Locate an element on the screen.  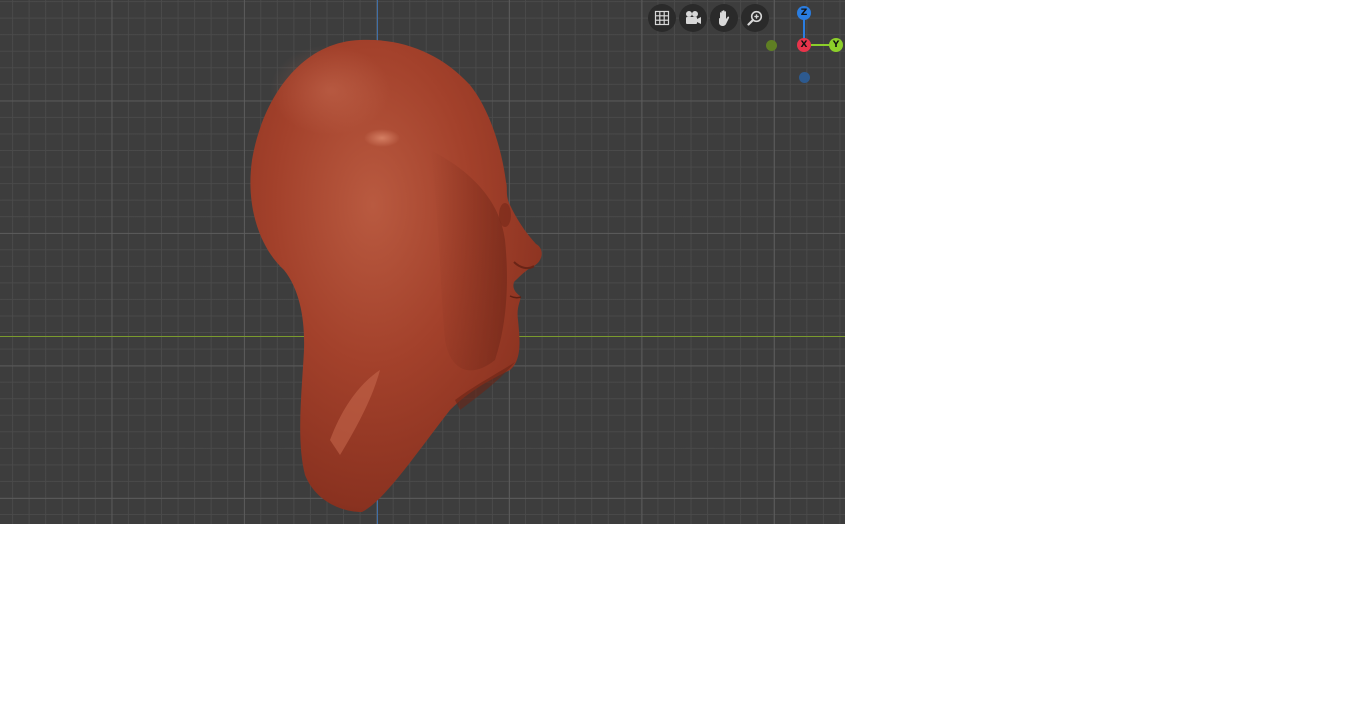
y-axis-stem is located at coordinates (820, 45).